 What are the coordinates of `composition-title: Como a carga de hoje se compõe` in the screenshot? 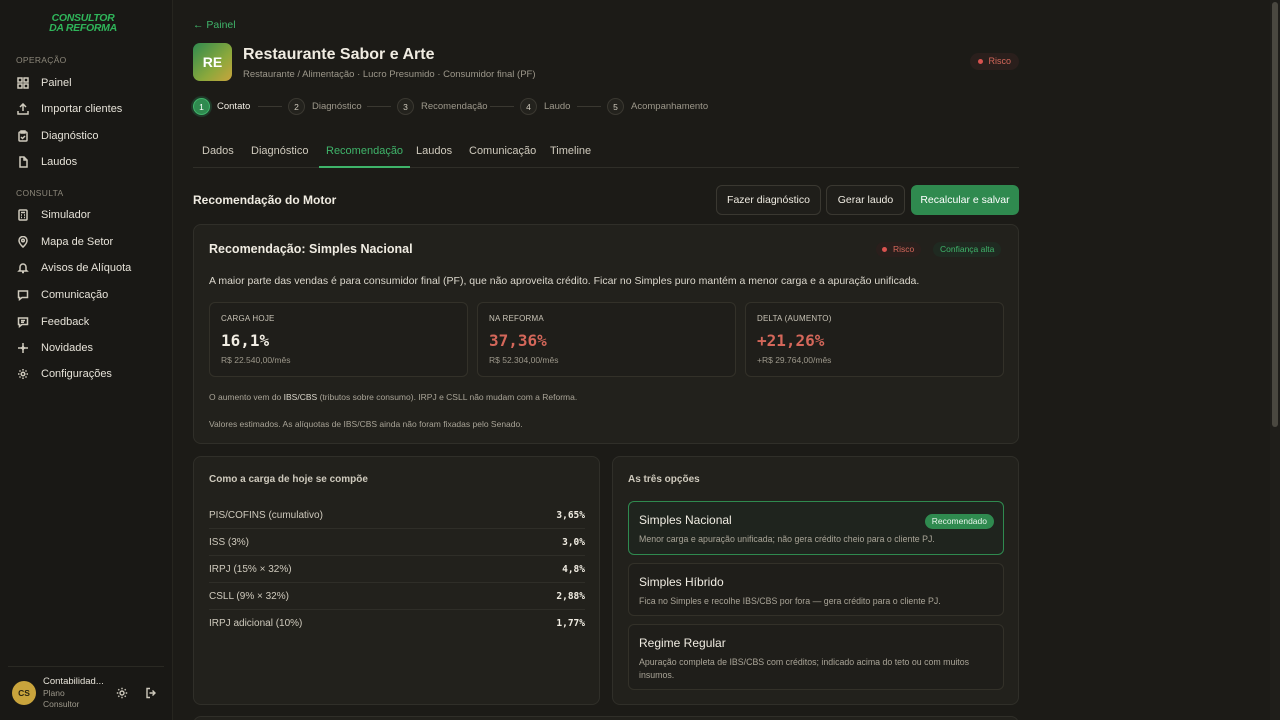 It's located at (288, 479).